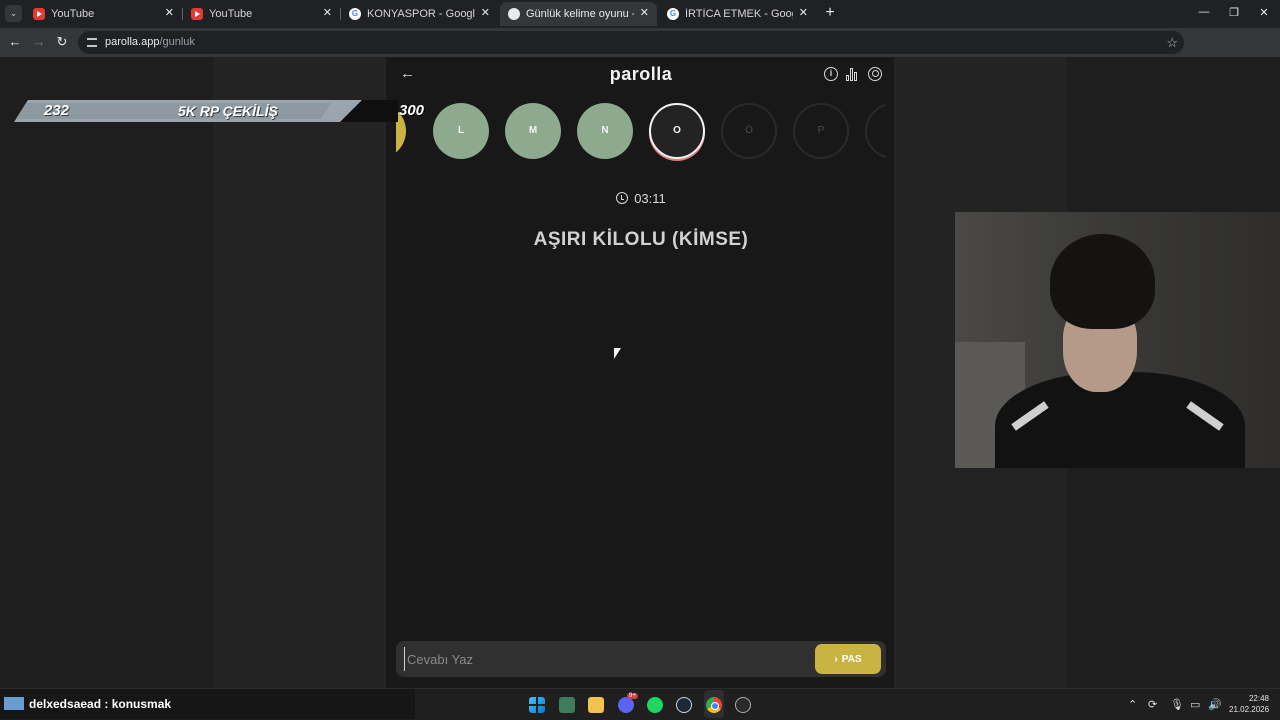 This screenshot has height=720, width=1280. What do you see at coordinates (1215, 704) in the screenshot?
I see `volume-icon: 🔊` at bounding box center [1215, 704].